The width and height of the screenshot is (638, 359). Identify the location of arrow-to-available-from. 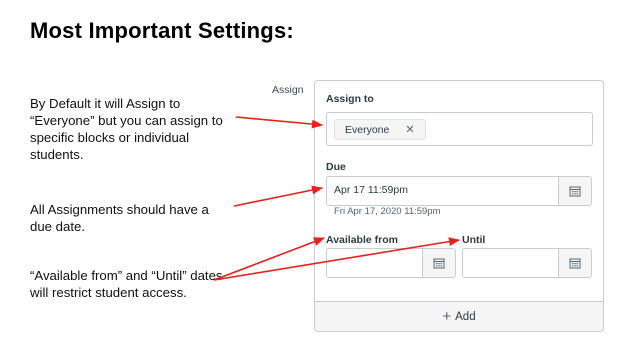
(269, 259).